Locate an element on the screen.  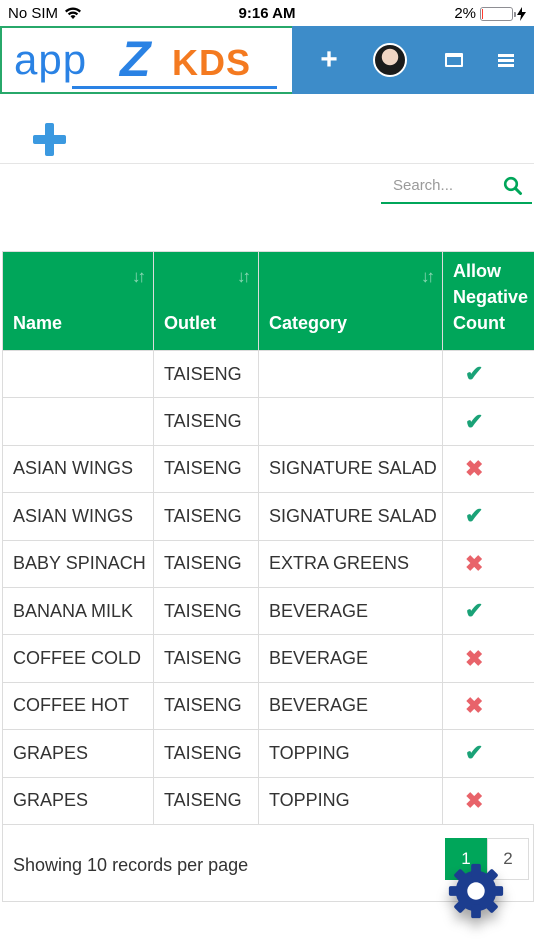
column-header-outlet: ↓↑ Outlet is located at coordinates (206, 301).